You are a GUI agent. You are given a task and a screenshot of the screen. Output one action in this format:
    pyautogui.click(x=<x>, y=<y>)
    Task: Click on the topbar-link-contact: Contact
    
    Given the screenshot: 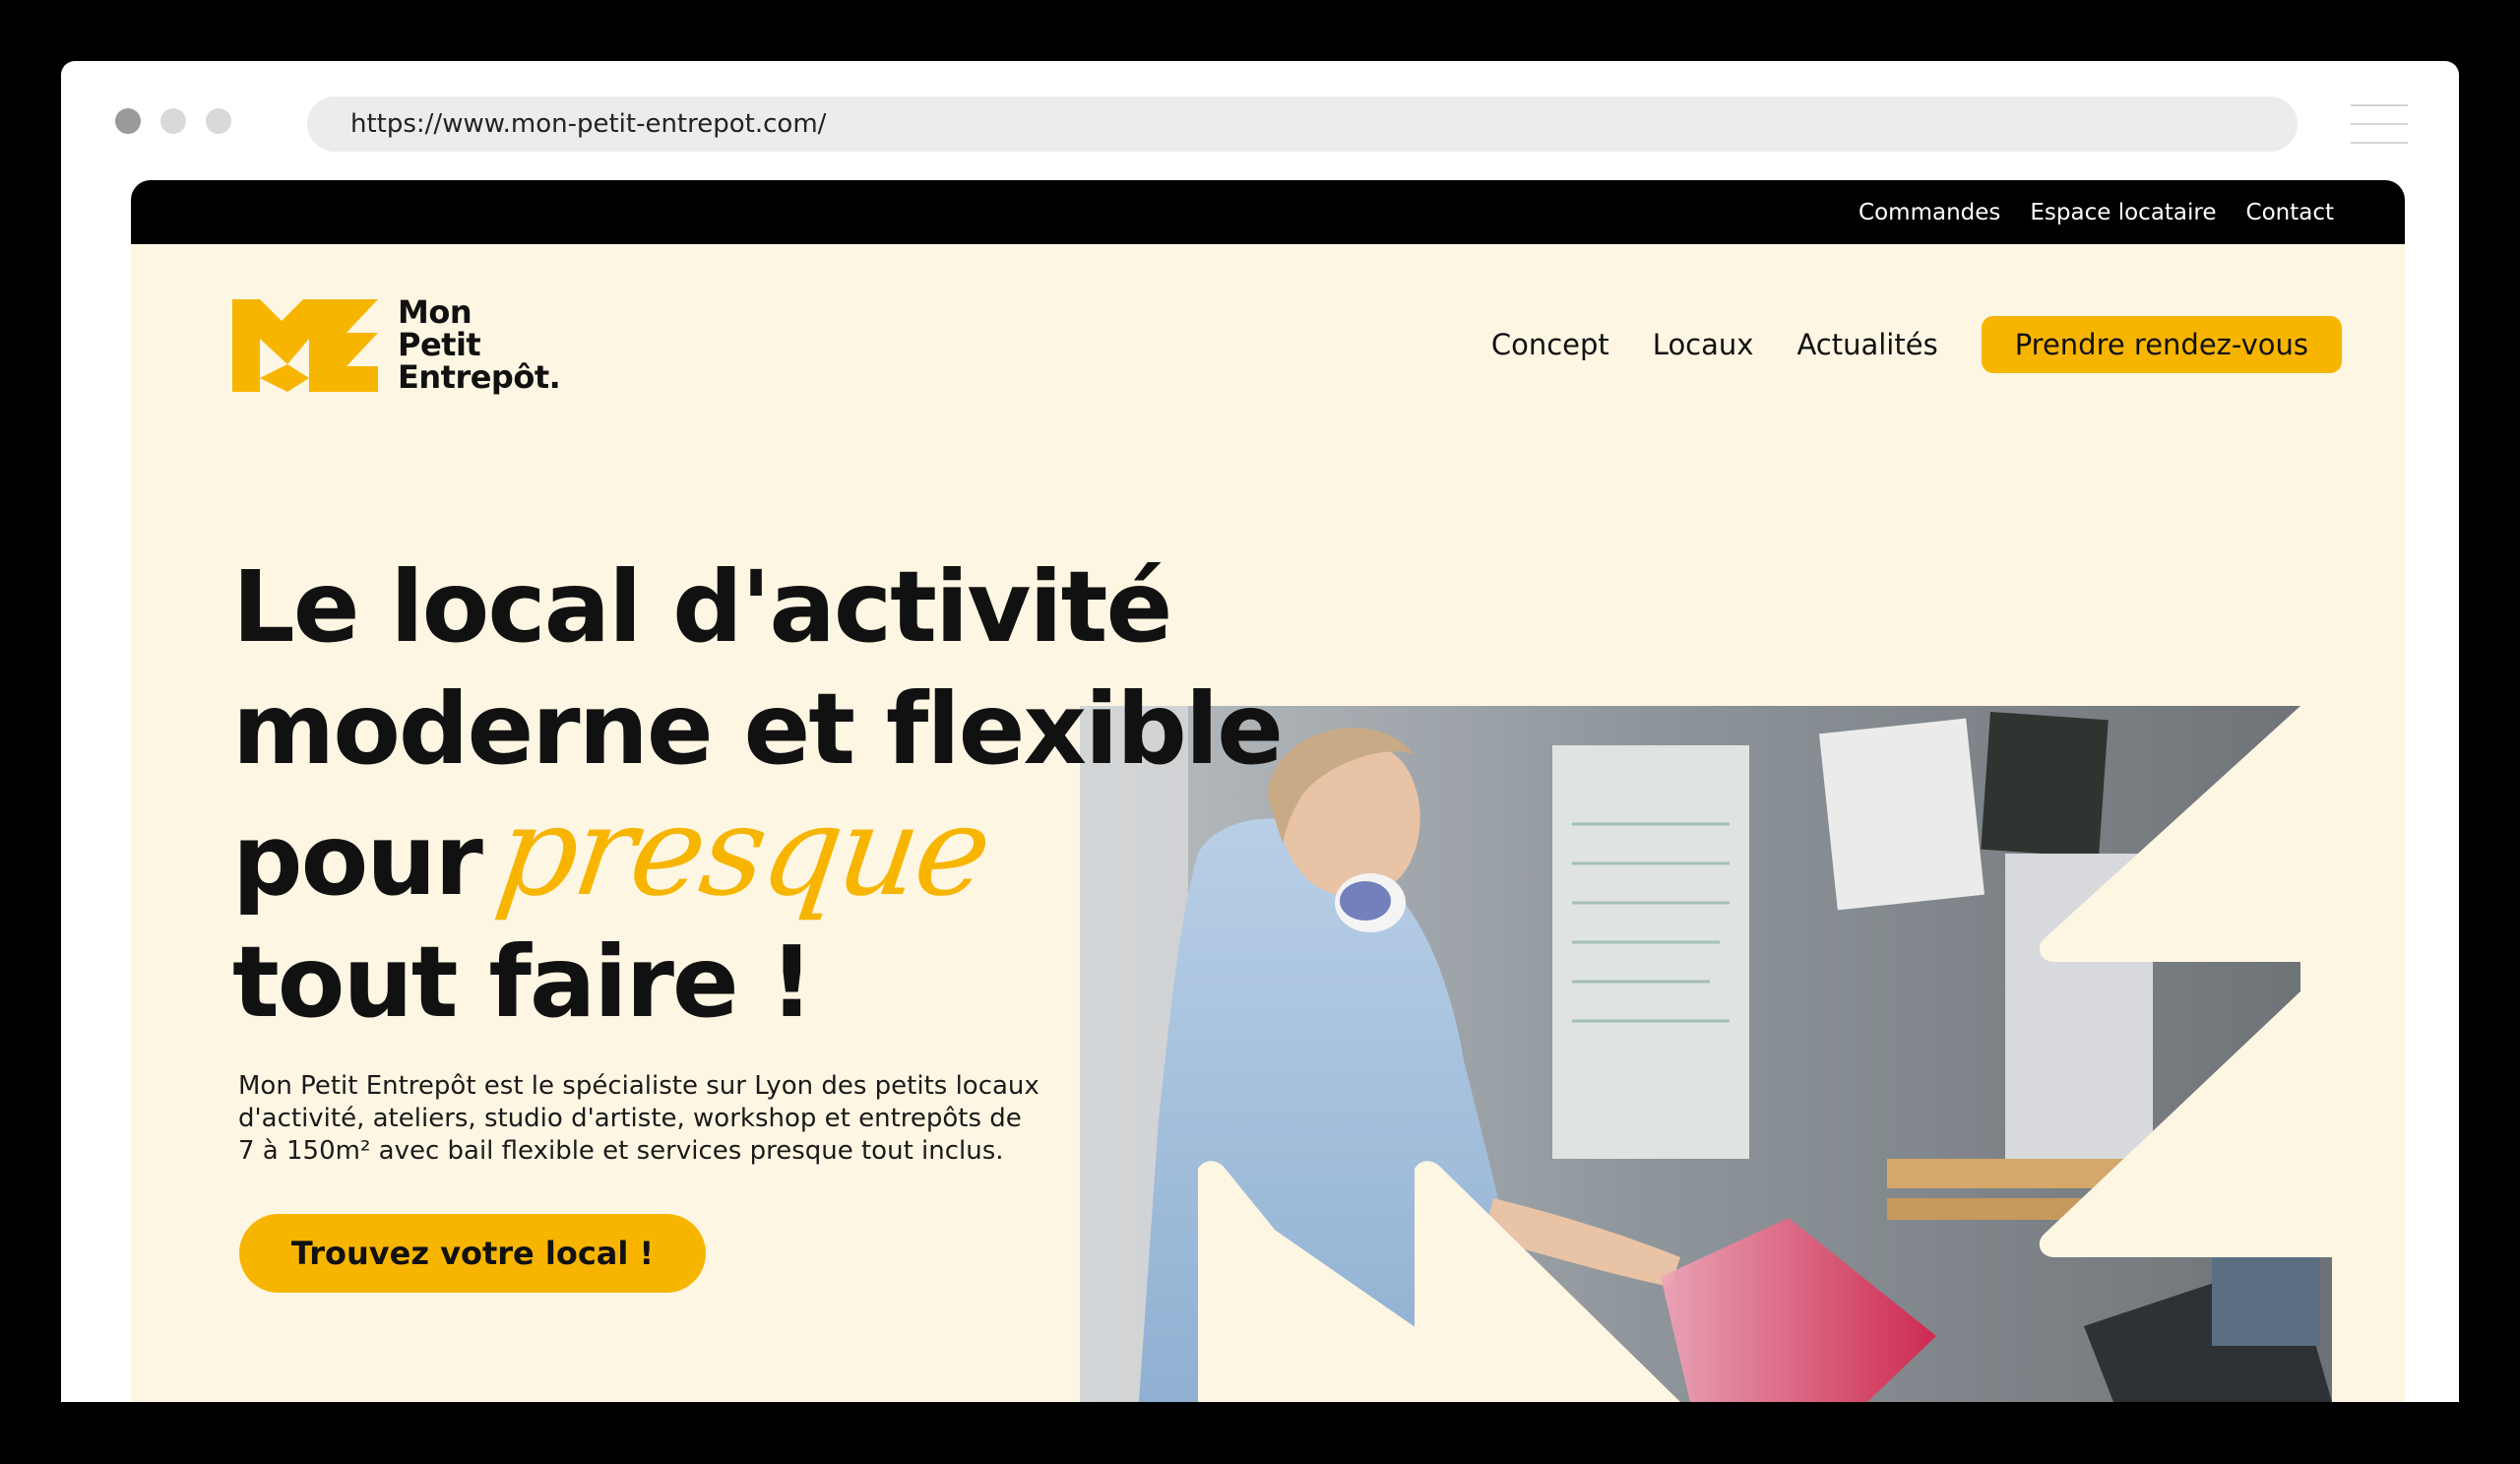 What is the action you would take?
    pyautogui.click(x=2290, y=213)
    